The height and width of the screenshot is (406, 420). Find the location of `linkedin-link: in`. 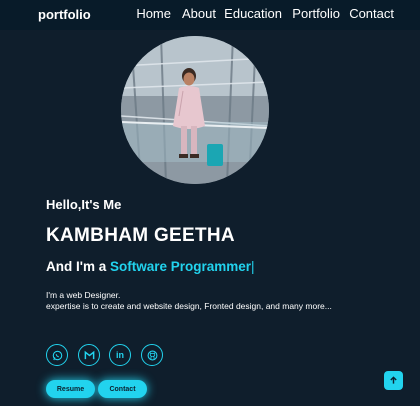

linkedin-link: in is located at coordinates (120, 355).